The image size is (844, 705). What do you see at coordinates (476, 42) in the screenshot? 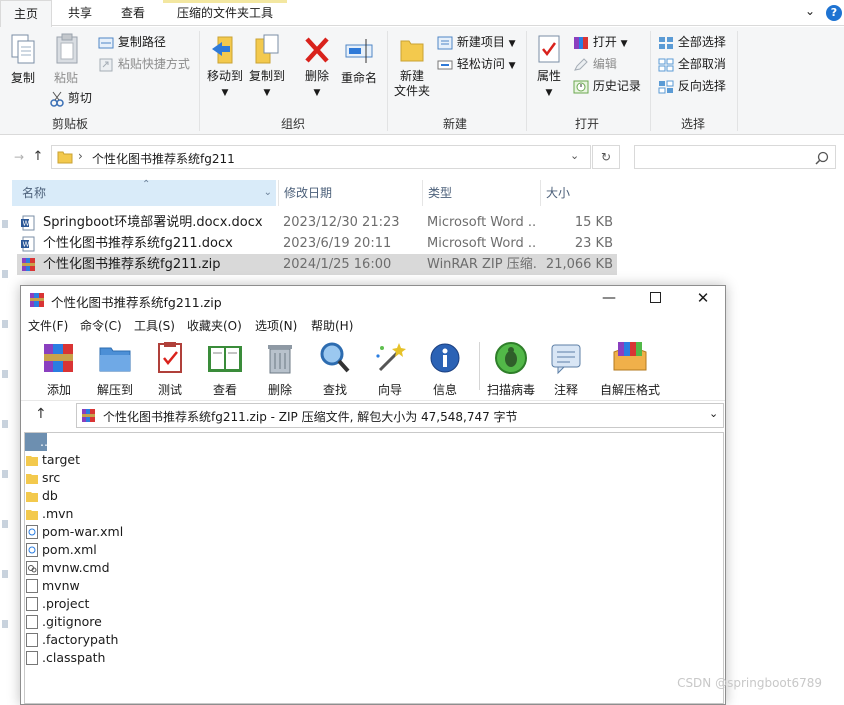
I see `new-item-button: 新建项目 ▼` at bounding box center [476, 42].